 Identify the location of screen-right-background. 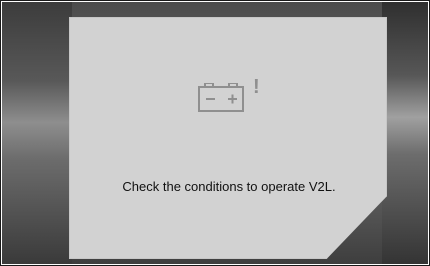
(405, 133).